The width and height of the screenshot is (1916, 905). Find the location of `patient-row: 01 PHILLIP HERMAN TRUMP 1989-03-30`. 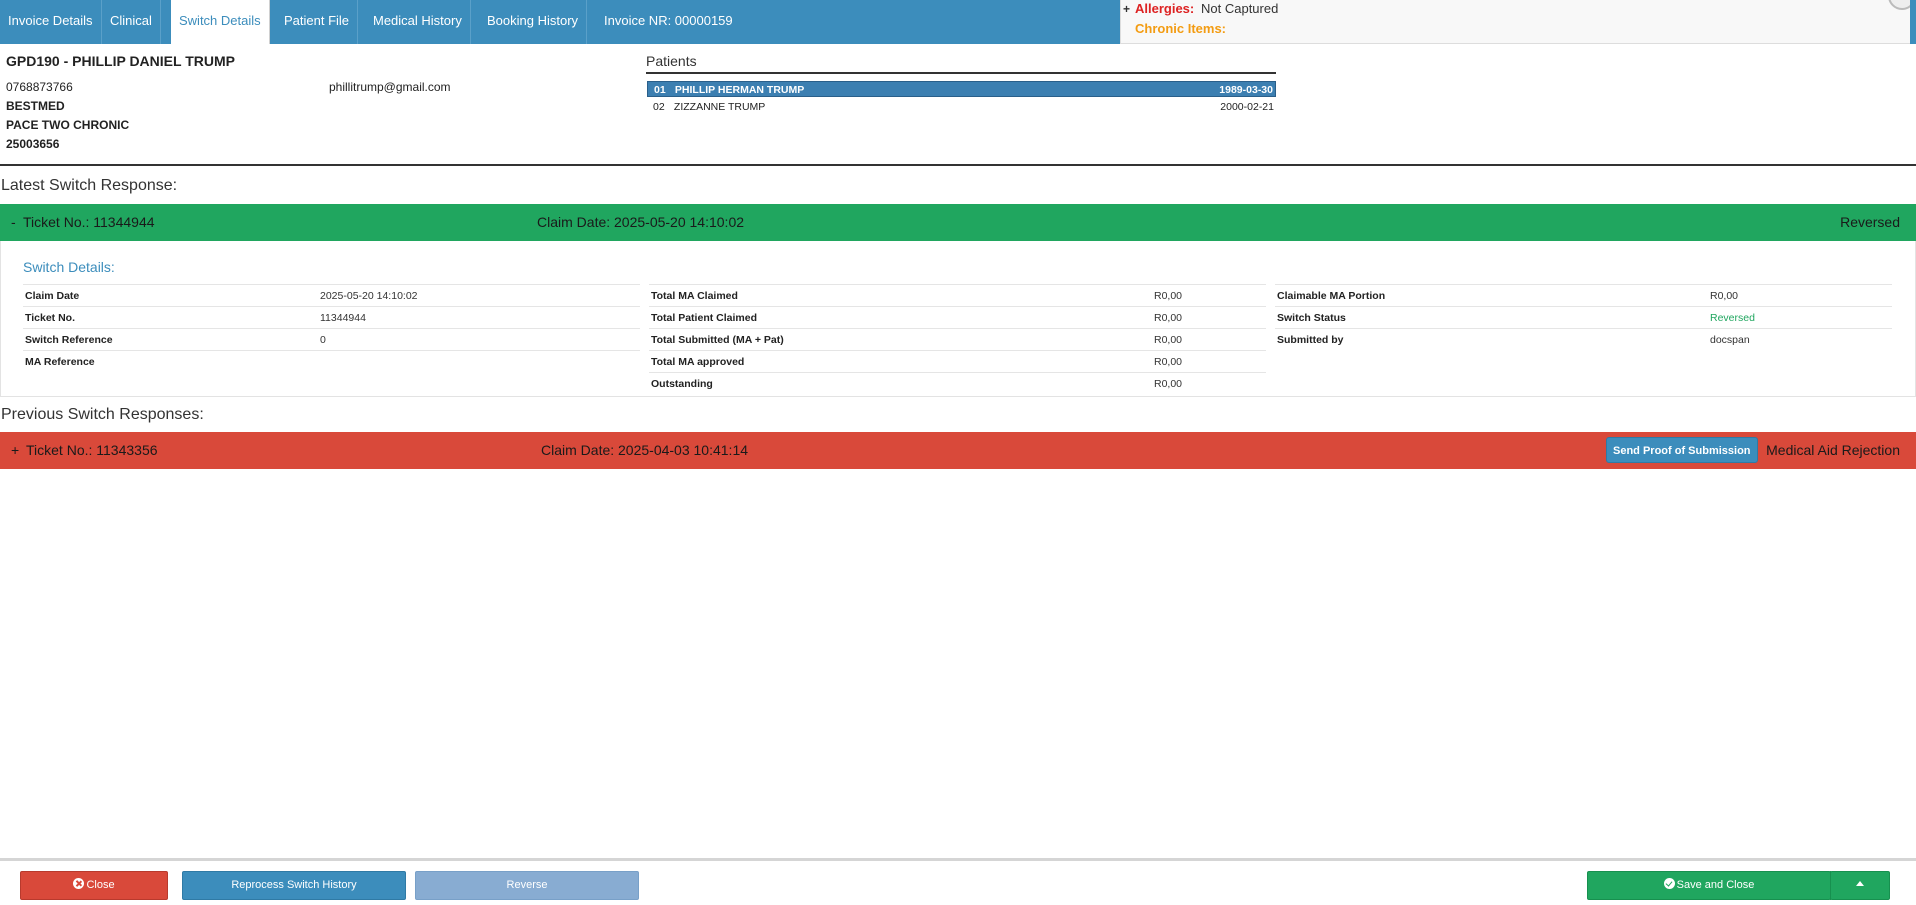

patient-row: 01 PHILLIP HERMAN TRUMP 1989-03-30 is located at coordinates (961, 89).